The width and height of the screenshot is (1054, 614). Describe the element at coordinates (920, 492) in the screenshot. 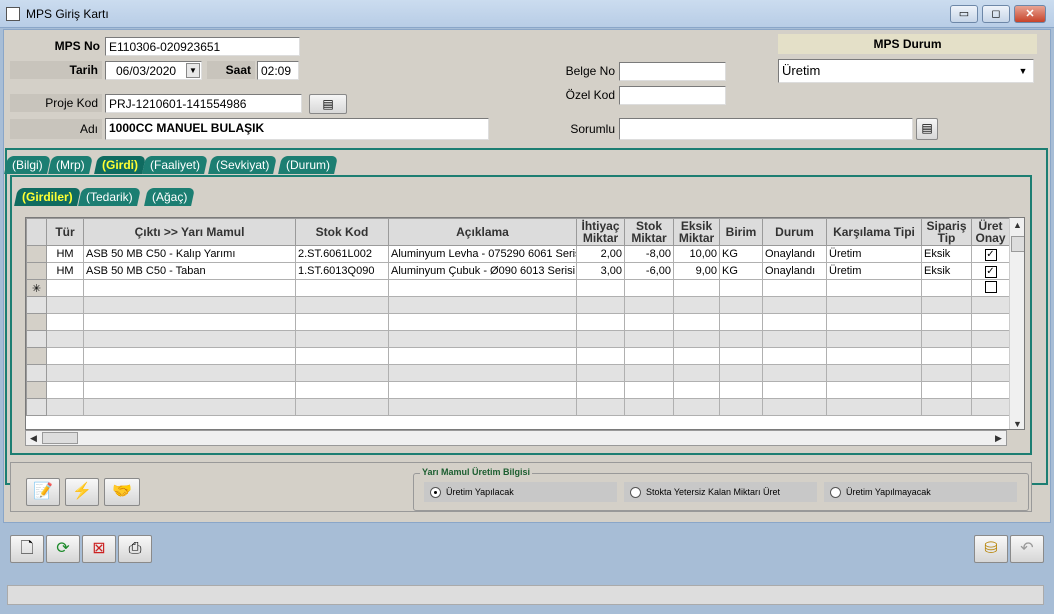

I see `radio-uretim-yapilmayacak: Üretim Yapılmayacak` at that location.